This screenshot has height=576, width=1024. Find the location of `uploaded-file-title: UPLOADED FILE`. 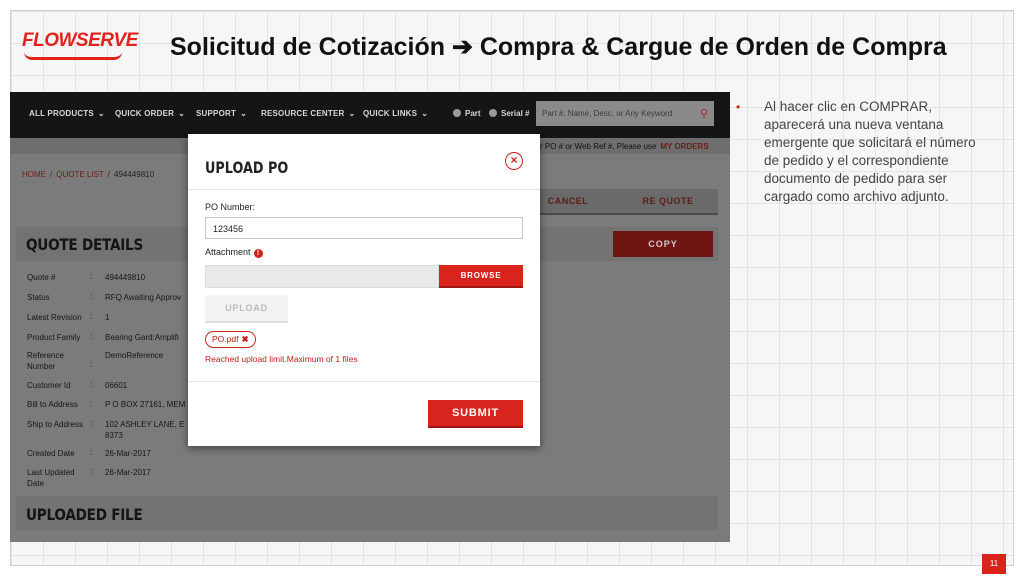

uploaded-file-title: UPLOADED FILE is located at coordinates (84, 514).